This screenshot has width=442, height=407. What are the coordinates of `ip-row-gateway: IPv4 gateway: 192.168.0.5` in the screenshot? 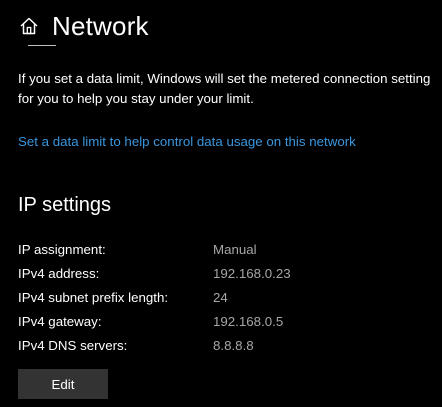 It's located at (218, 321).